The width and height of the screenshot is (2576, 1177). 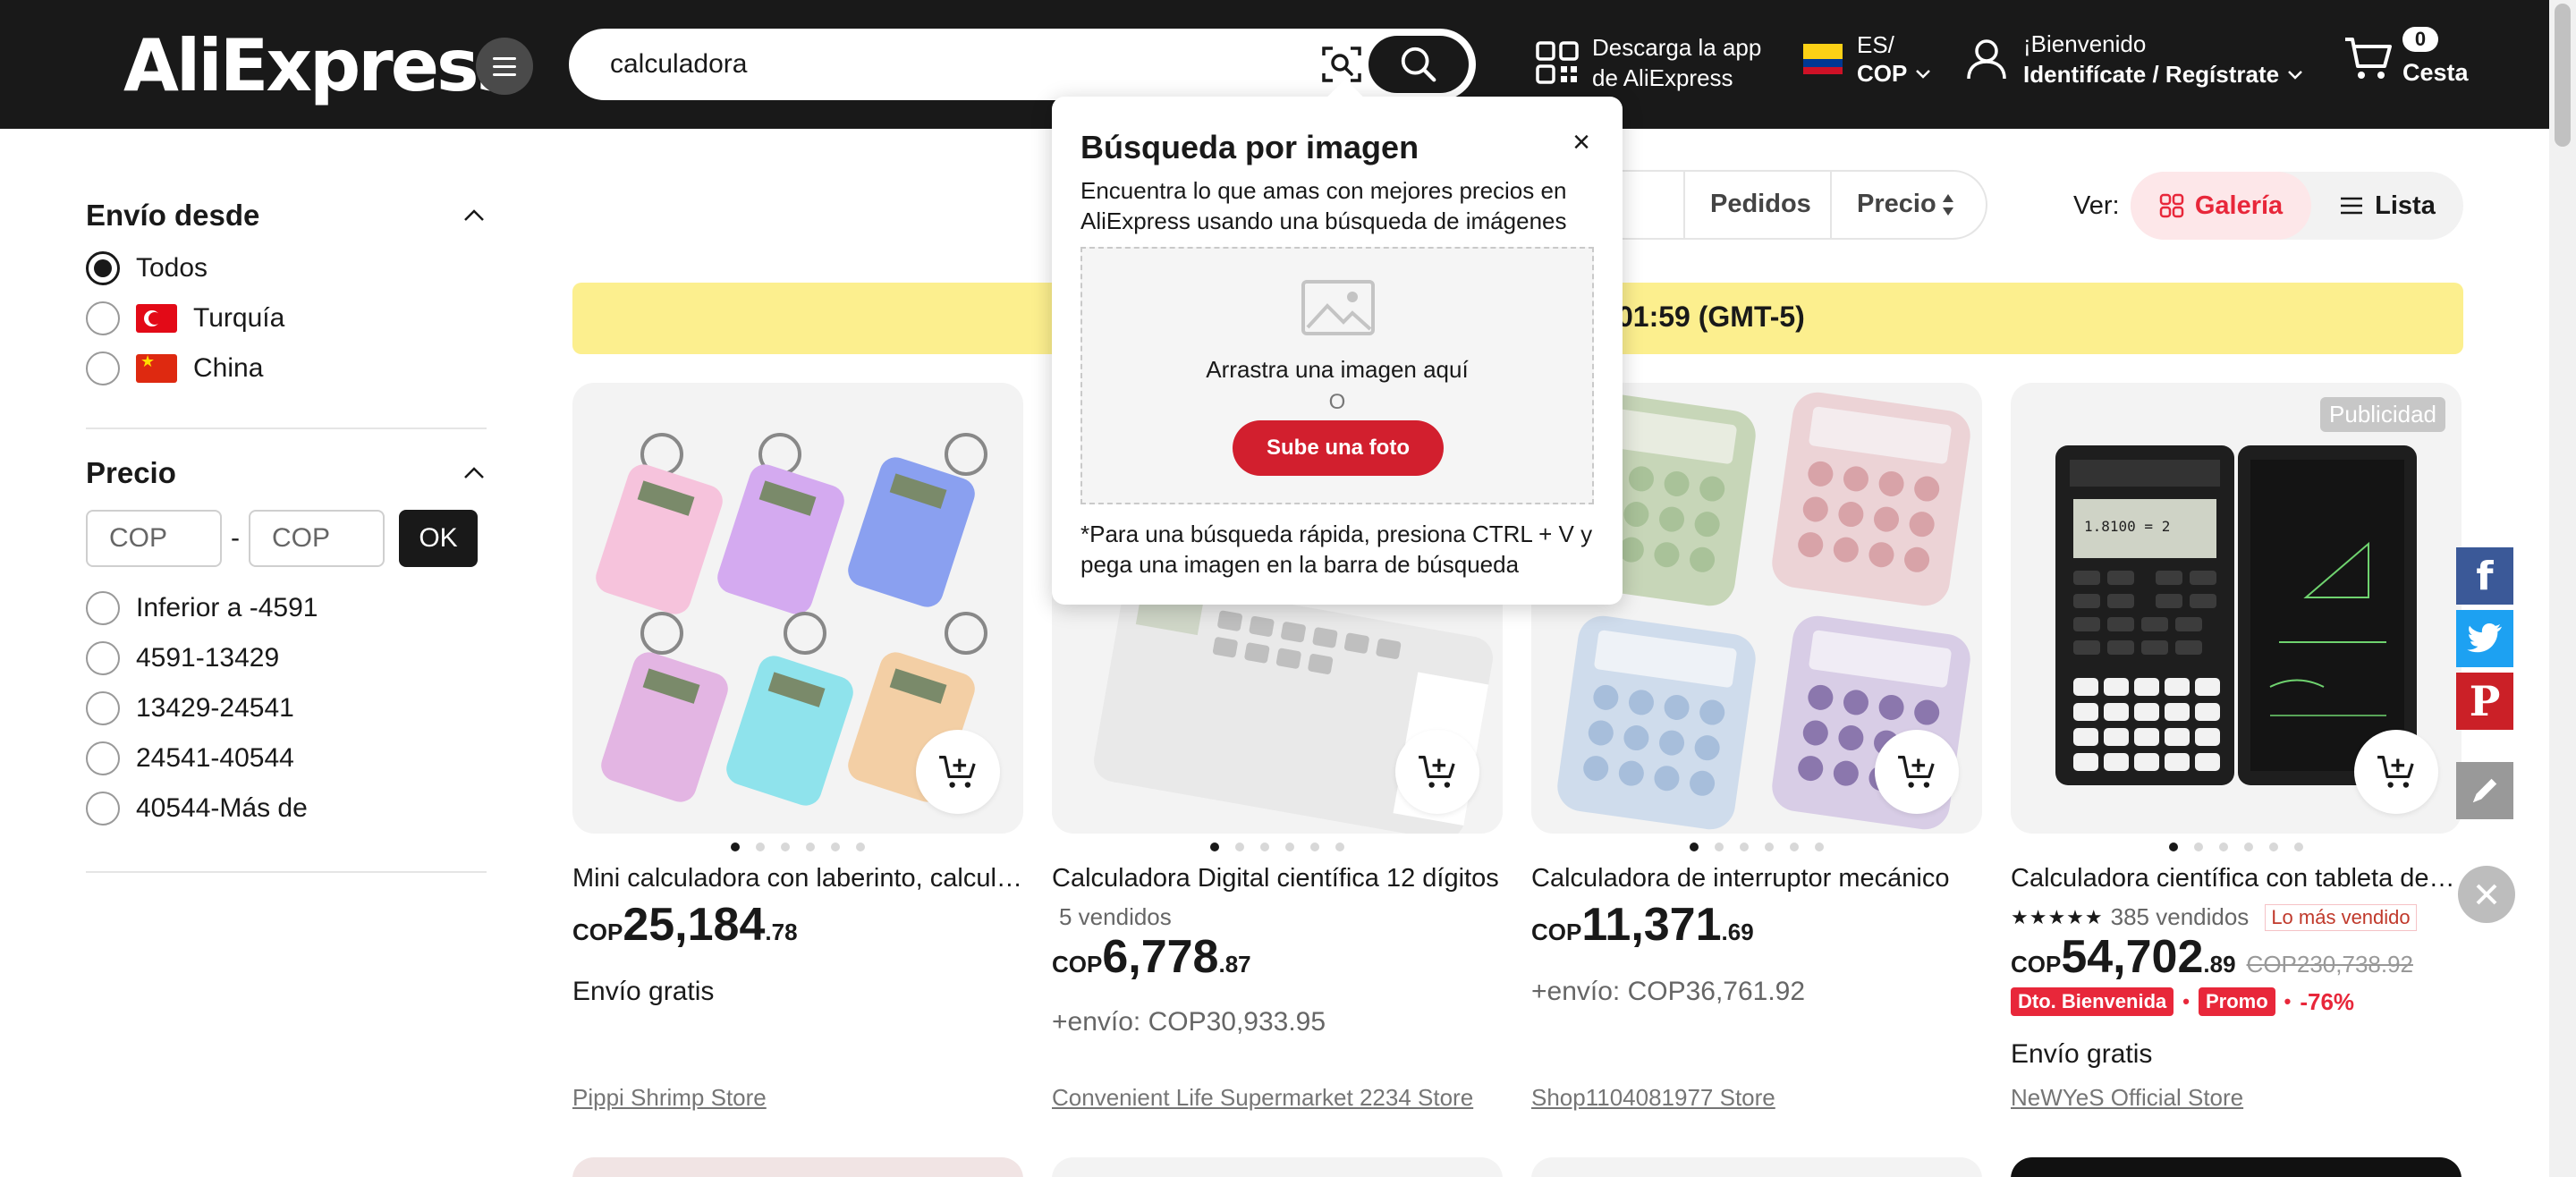 What do you see at coordinates (227, 607) in the screenshot?
I see `option-label: Inferior a -4591` at bounding box center [227, 607].